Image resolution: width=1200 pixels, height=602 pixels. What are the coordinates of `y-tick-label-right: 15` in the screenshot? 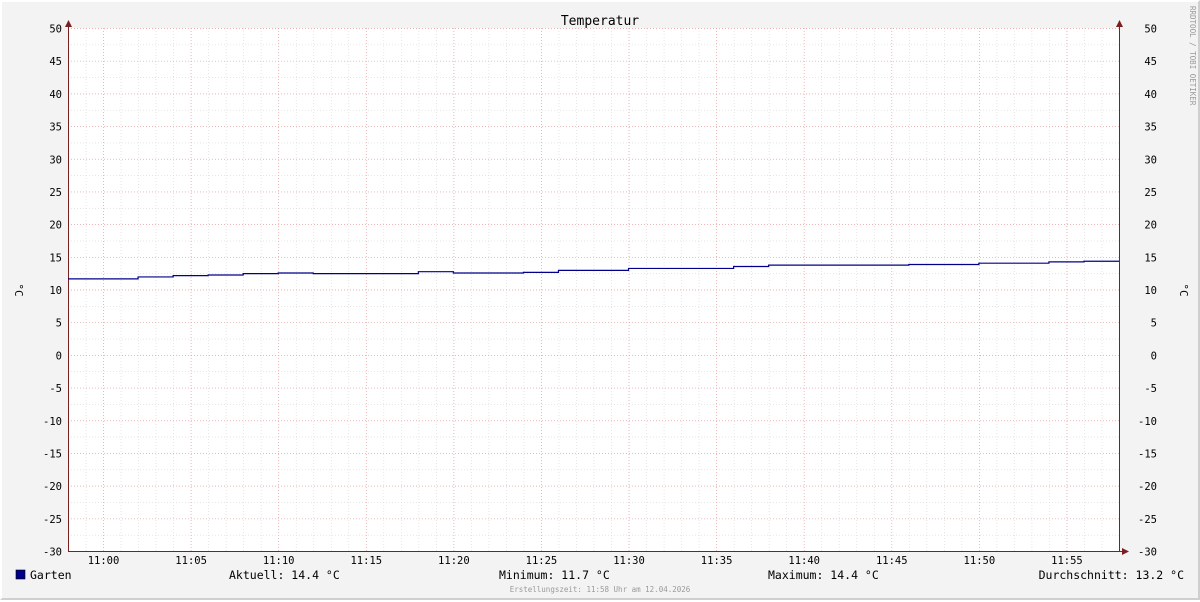 It's located at (1150, 258).